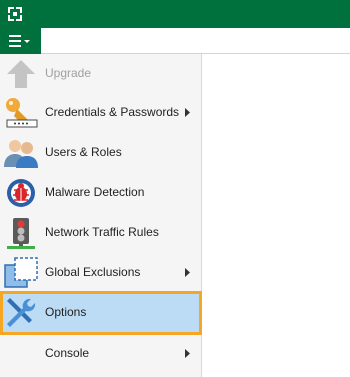  What do you see at coordinates (21, 74) in the screenshot?
I see `upgrade-arrow-icon` at bounding box center [21, 74].